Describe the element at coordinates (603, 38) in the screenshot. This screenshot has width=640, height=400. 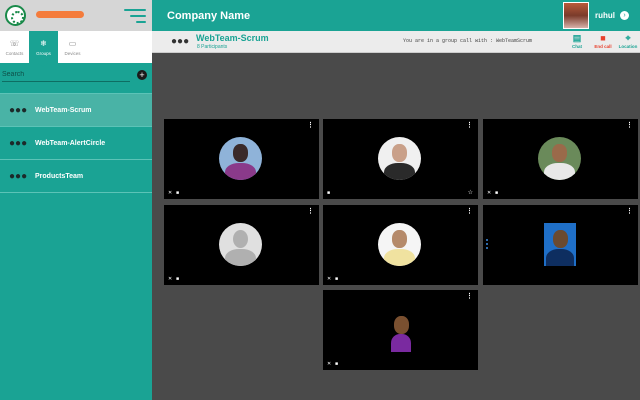
I see `end-call-icon: ■` at that location.